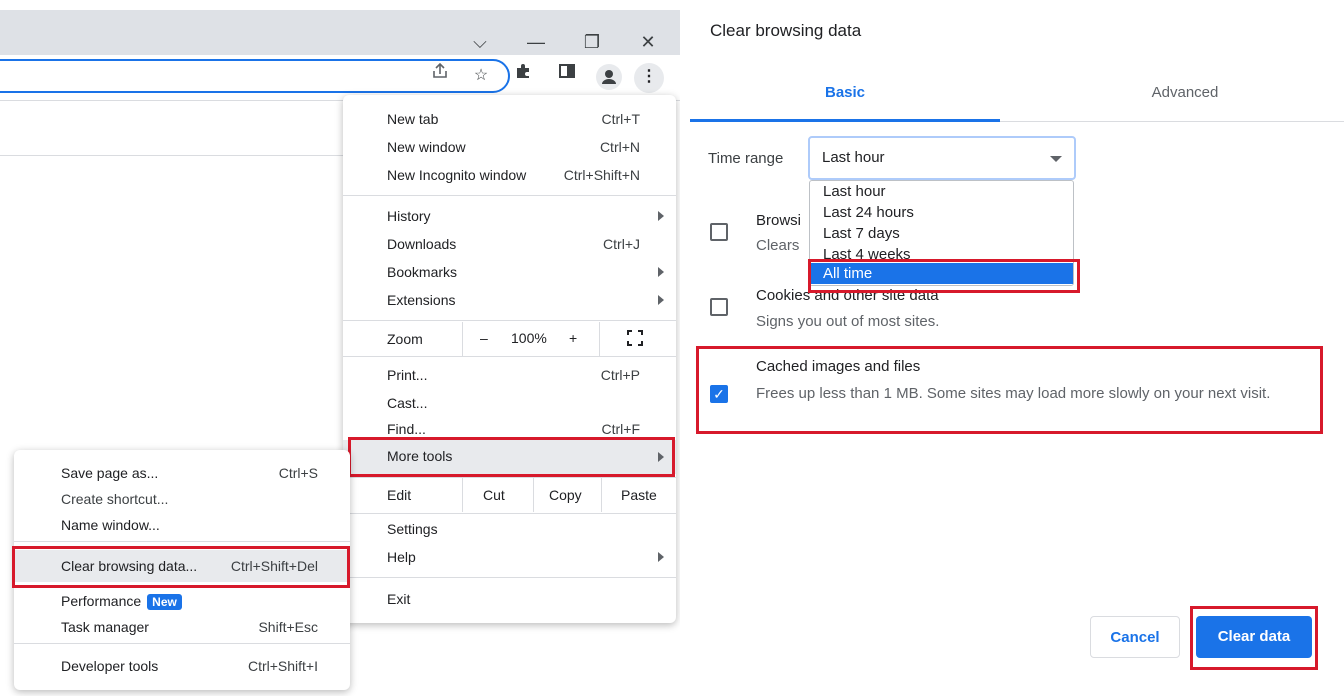 The height and width of the screenshot is (696, 1344). I want to click on profile-avatar, so click(609, 77).